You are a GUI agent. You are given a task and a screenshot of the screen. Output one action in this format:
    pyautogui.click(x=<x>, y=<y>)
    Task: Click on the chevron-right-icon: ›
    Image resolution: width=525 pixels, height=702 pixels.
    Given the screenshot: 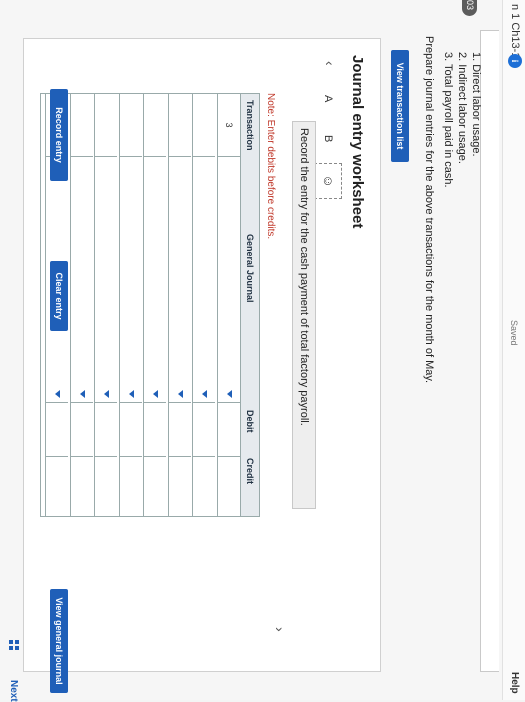 What is the action you would take?
    pyautogui.click(x=280, y=629)
    